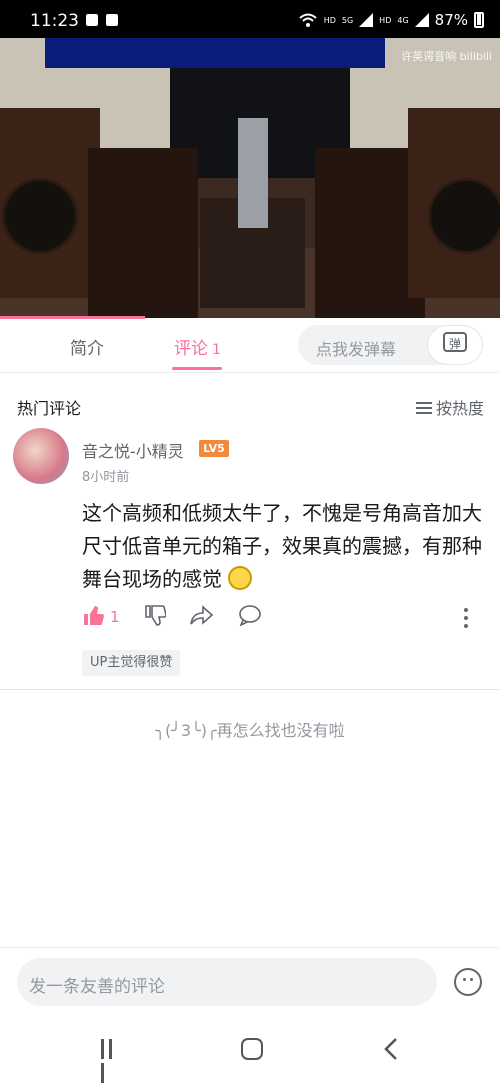 This screenshot has height=1087, width=500. I want to click on emoji-icon, so click(468, 982).